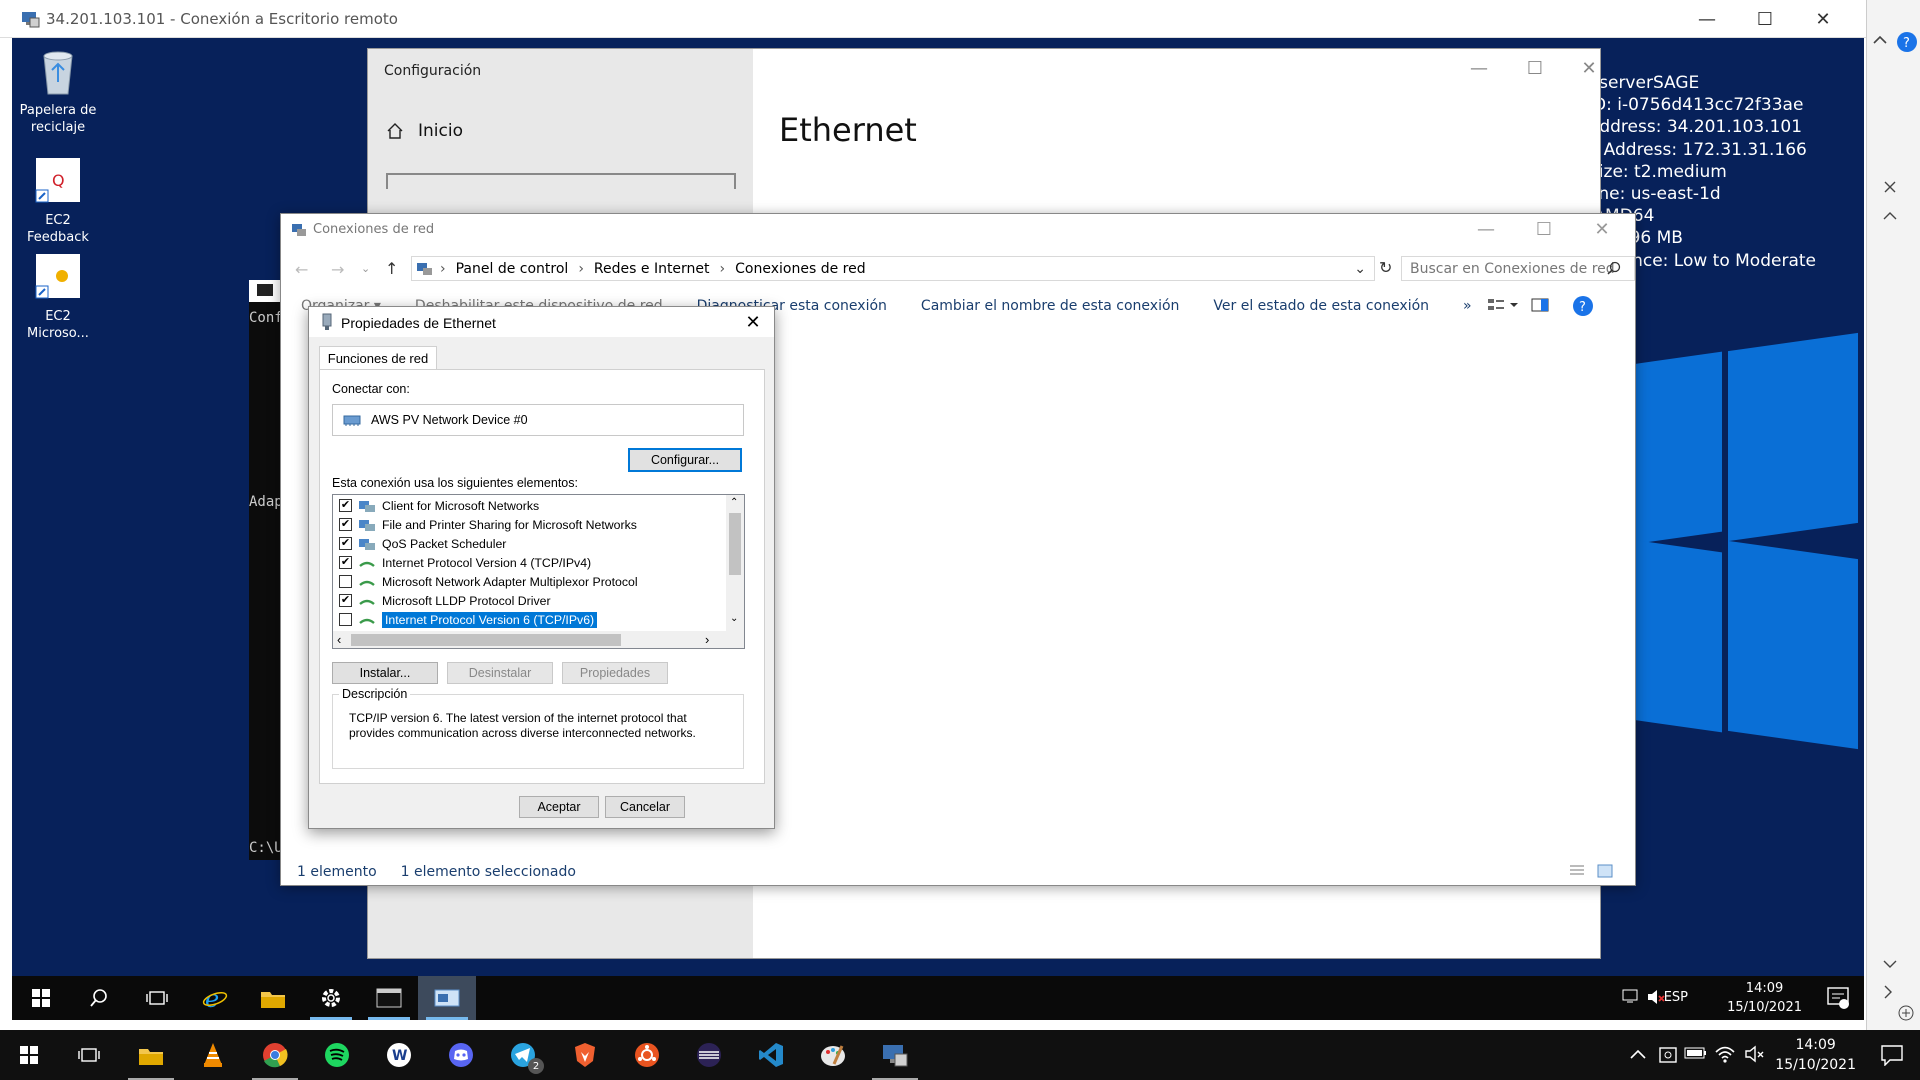 This screenshot has height=1080, width=1920. I want to click on sync-icon, so click(1669, 1055).